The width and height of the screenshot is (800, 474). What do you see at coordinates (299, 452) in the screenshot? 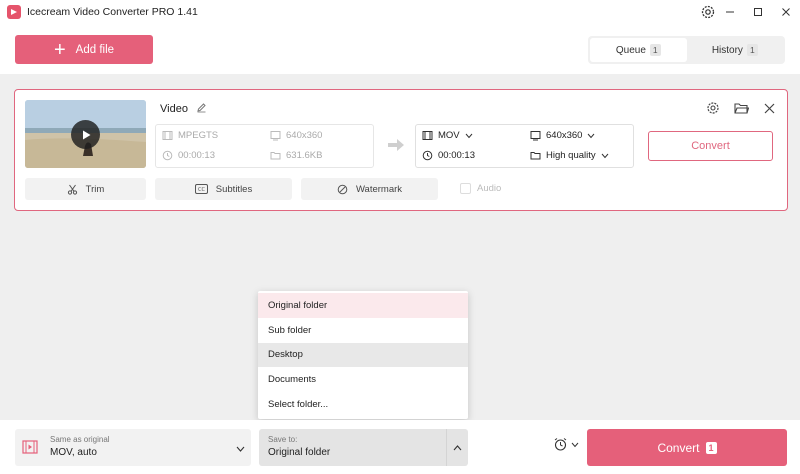
I see `save-to-value: Original folder` at bounding box center [299, 452].